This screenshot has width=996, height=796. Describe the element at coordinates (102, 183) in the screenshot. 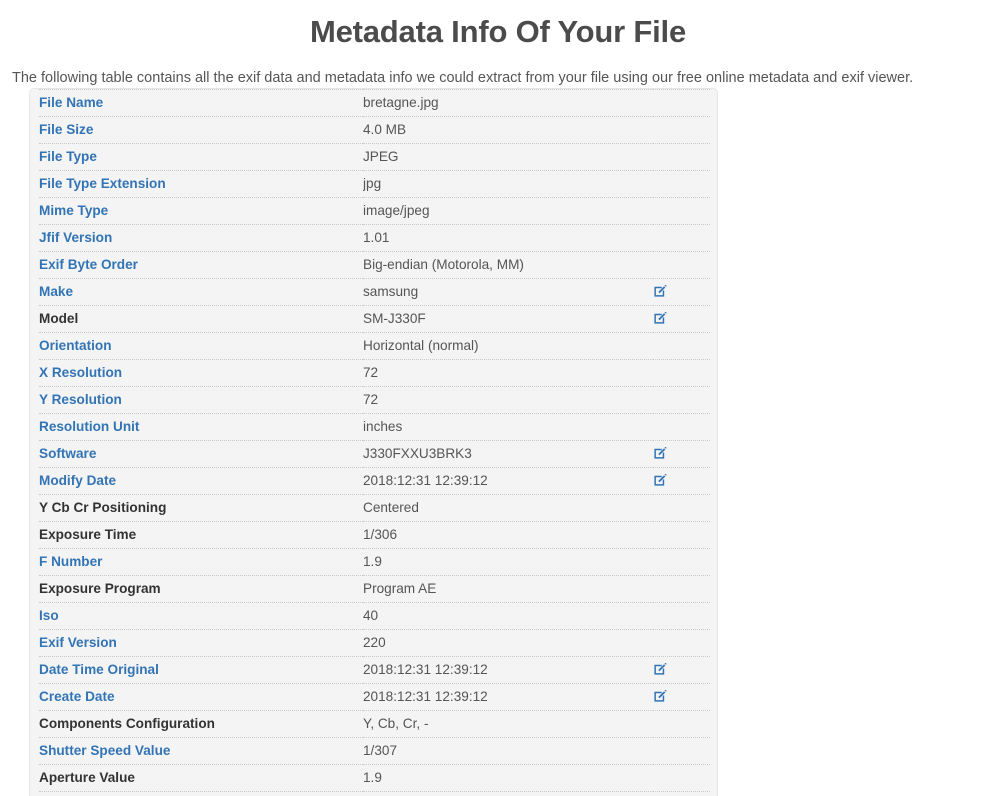

I see `metadata-label-link: File Type Extension` at that location.